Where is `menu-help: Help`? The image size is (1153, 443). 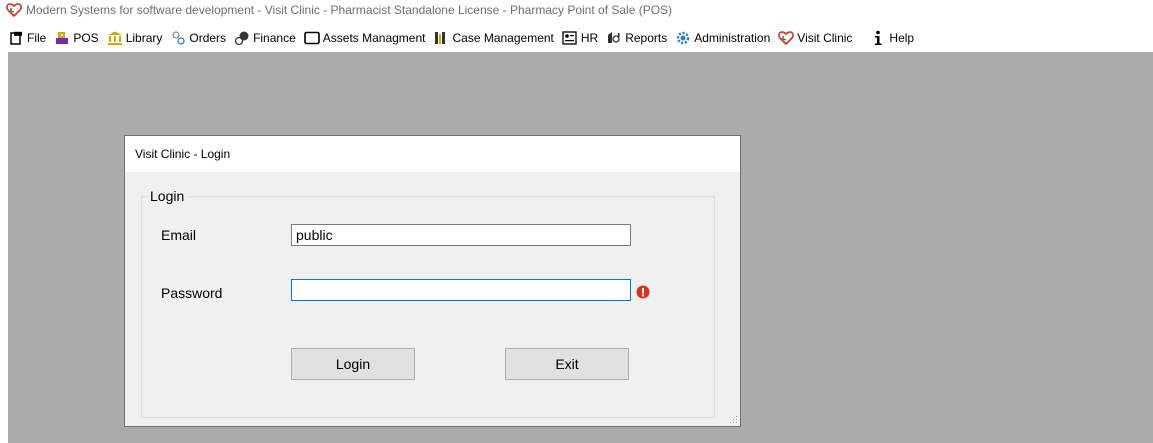 menu-help: Help is located at coordinates (892, 38).